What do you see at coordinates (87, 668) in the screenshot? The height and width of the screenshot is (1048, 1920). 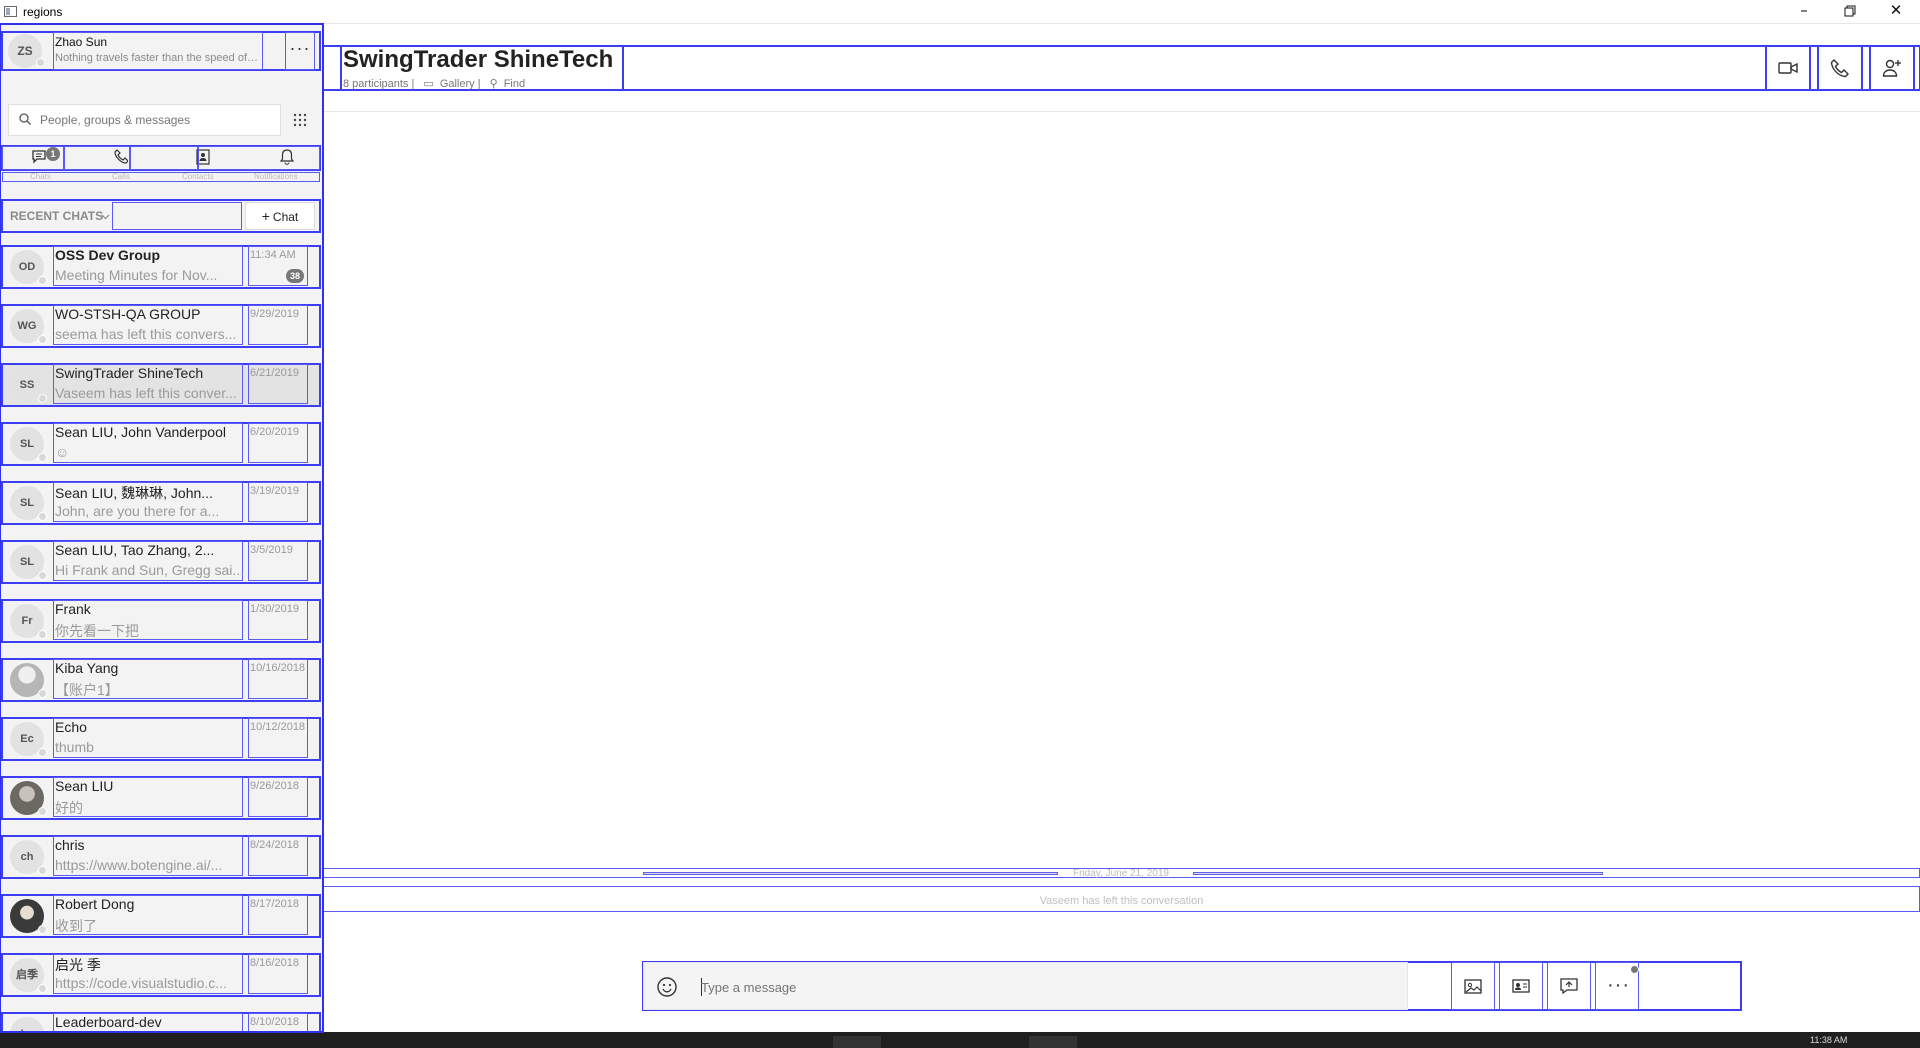 I see `chat-name: Kiba Yang` at bounding box center [87, 668].